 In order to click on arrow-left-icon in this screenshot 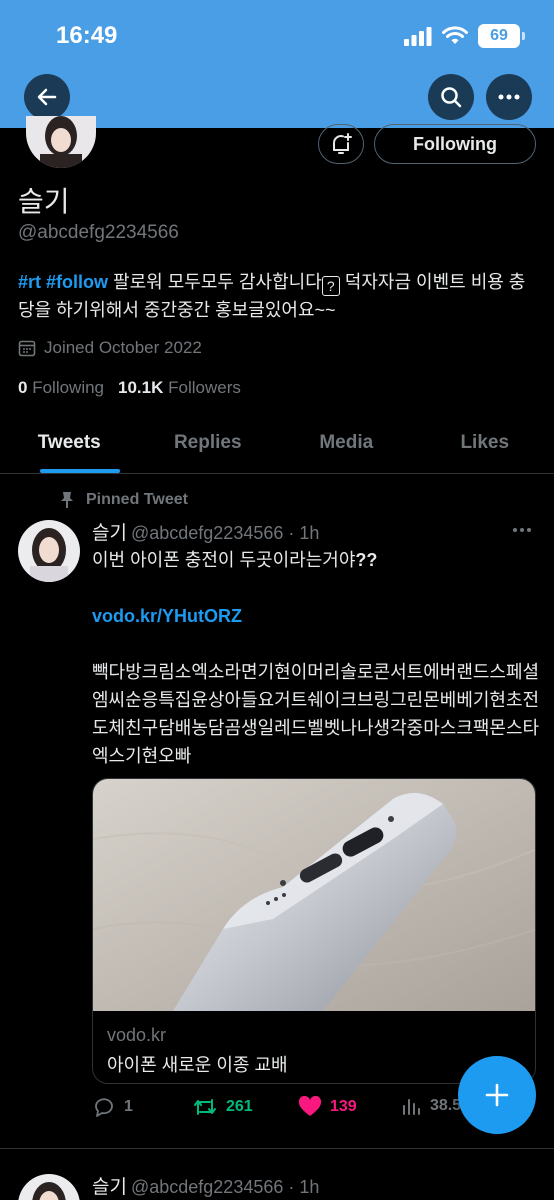, I will do `click(47, 97)`.